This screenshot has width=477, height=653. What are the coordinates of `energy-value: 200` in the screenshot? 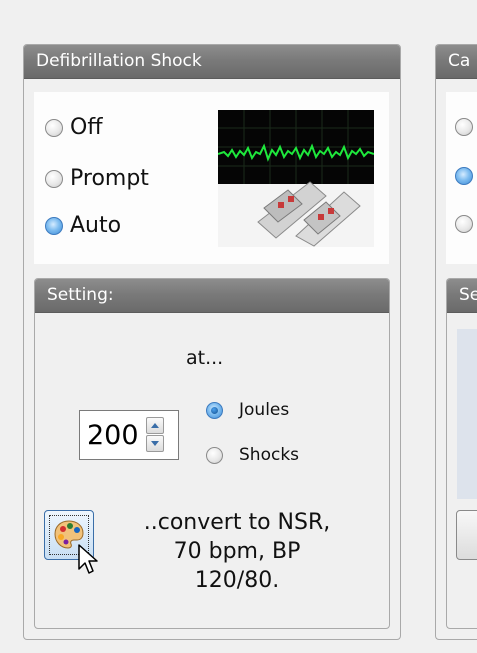 It's located at (113, 435).